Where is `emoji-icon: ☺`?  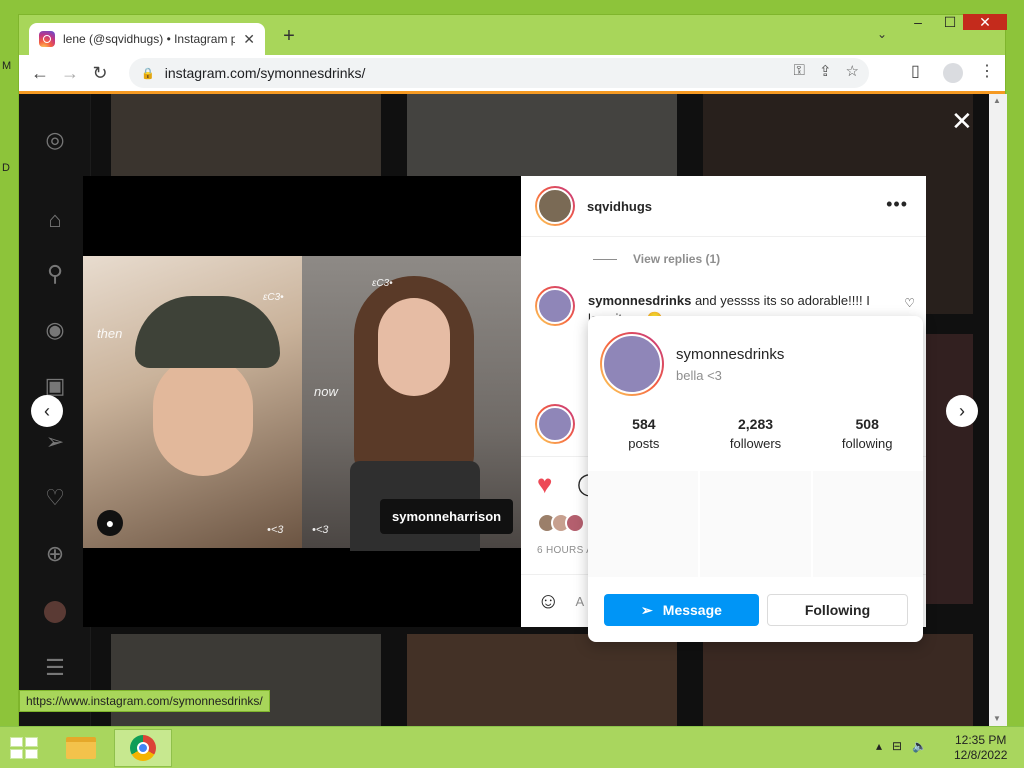
emoji-icon: ☺ is located at coordinates (548, 601).